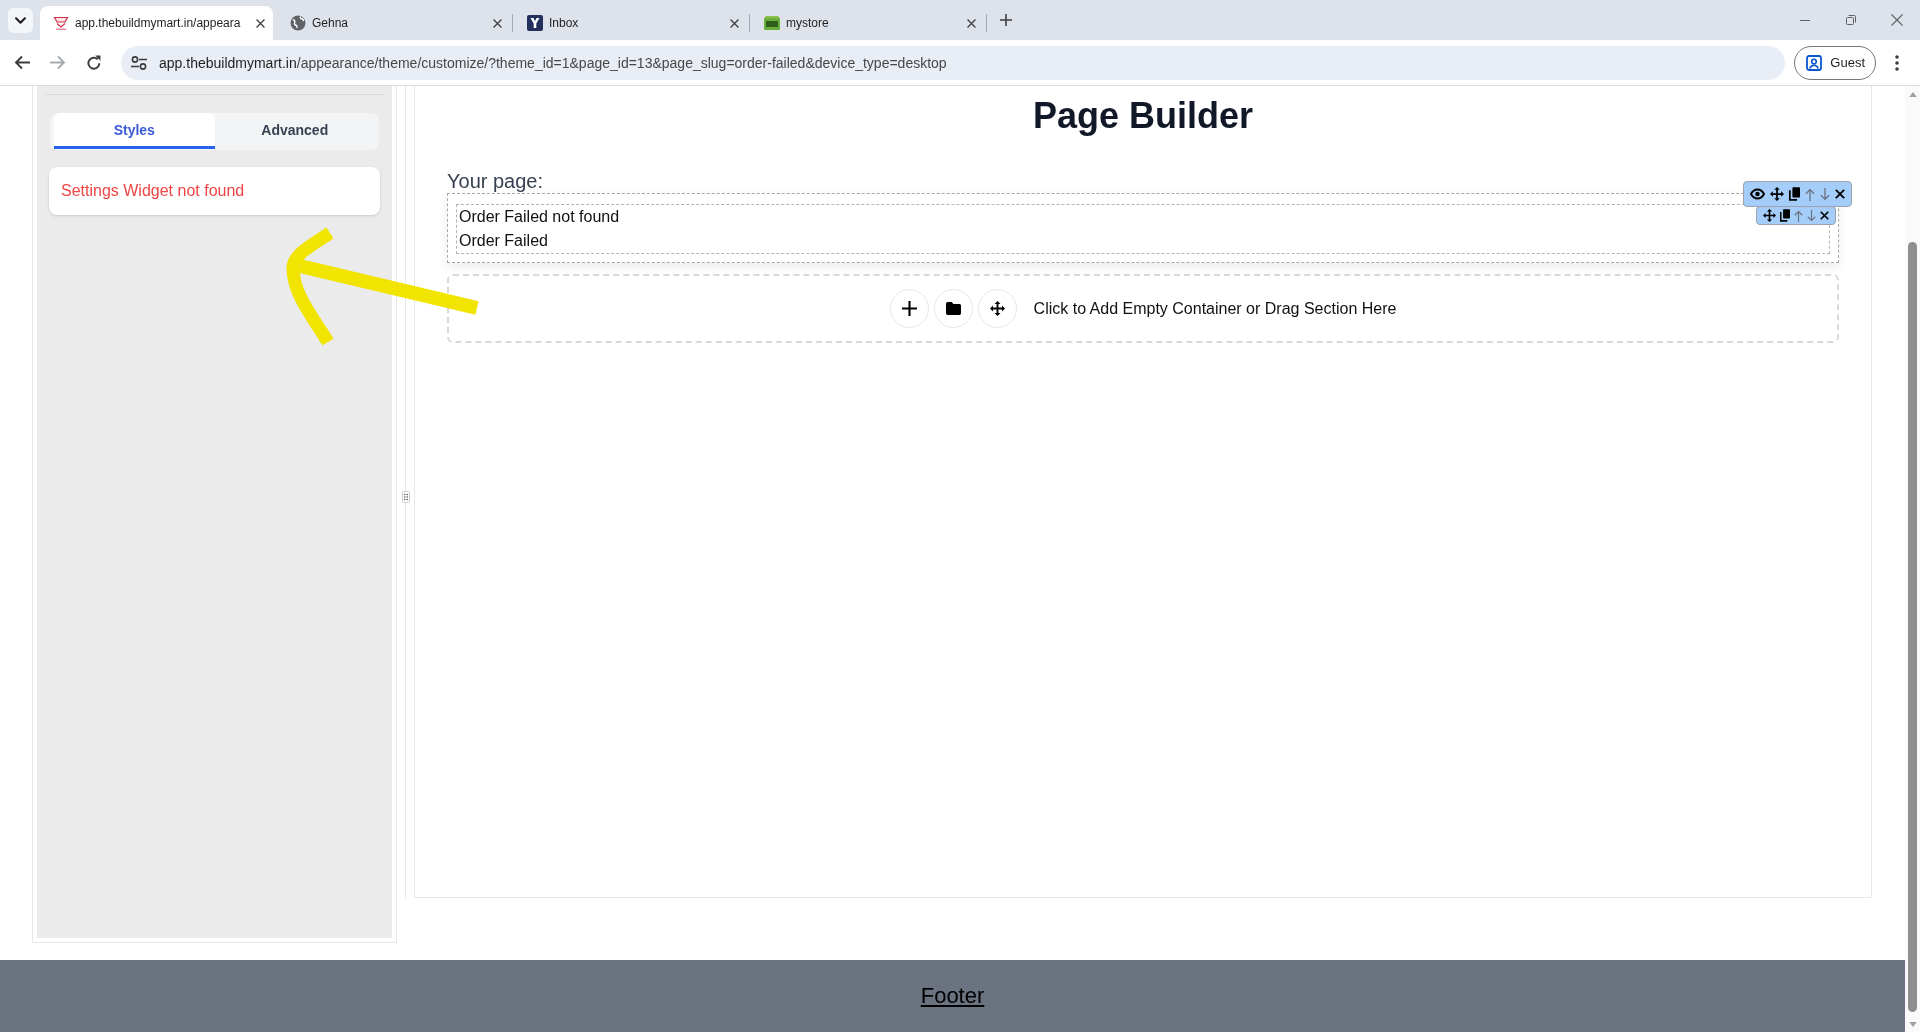 The image size is (1920, 1032). I want to click on eye-icon, so click(1757, 194).